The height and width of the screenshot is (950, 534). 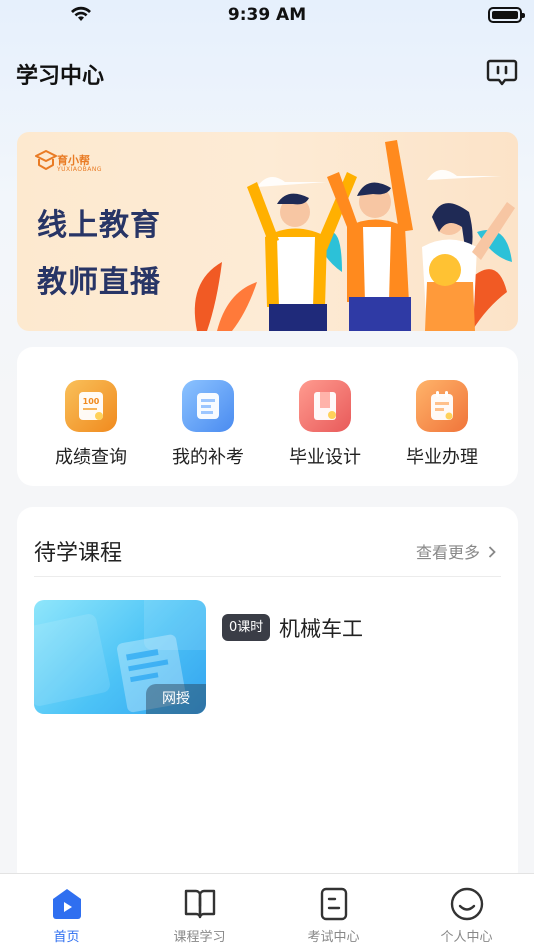 I want to click on status-time: 9:39 AM, so click(x=267, y=15).